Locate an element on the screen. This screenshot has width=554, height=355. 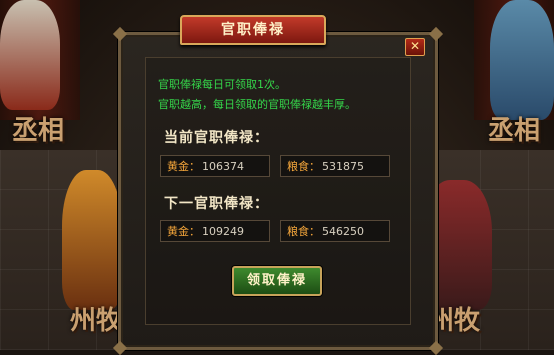
banner-bottom-left-text: 州牧 is located at coordinates (96, 321).